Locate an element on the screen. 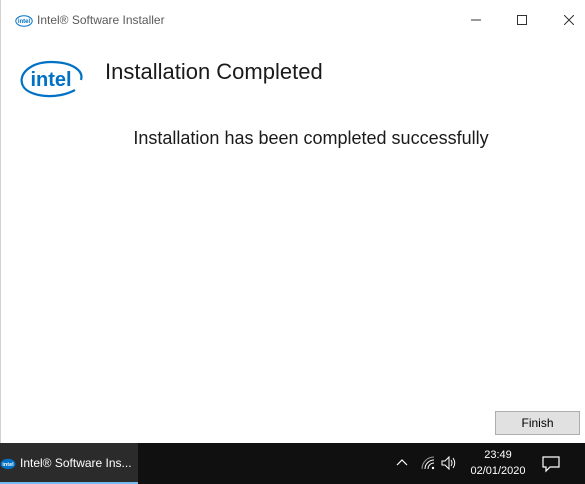  speaker-icon is located at coordinates (449, 465).